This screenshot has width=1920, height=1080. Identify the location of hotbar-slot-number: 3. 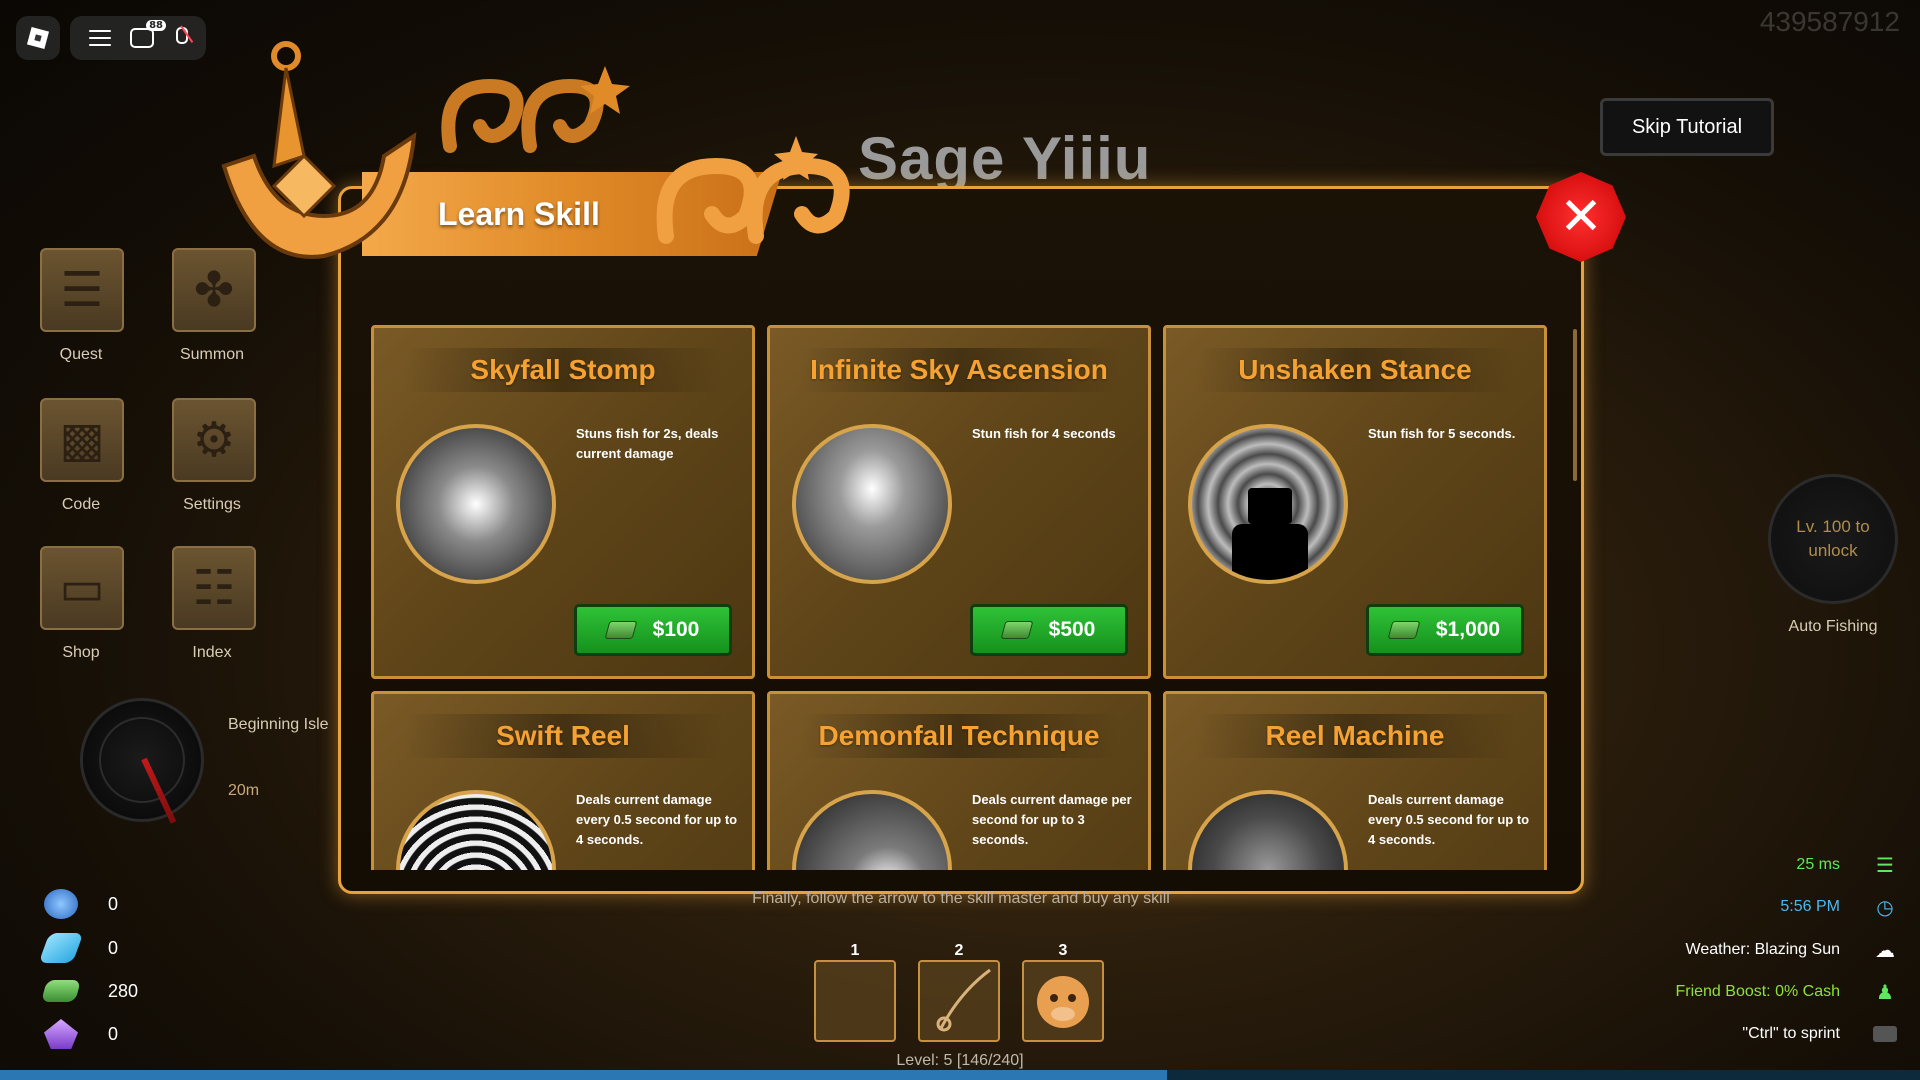
(1063, 950).